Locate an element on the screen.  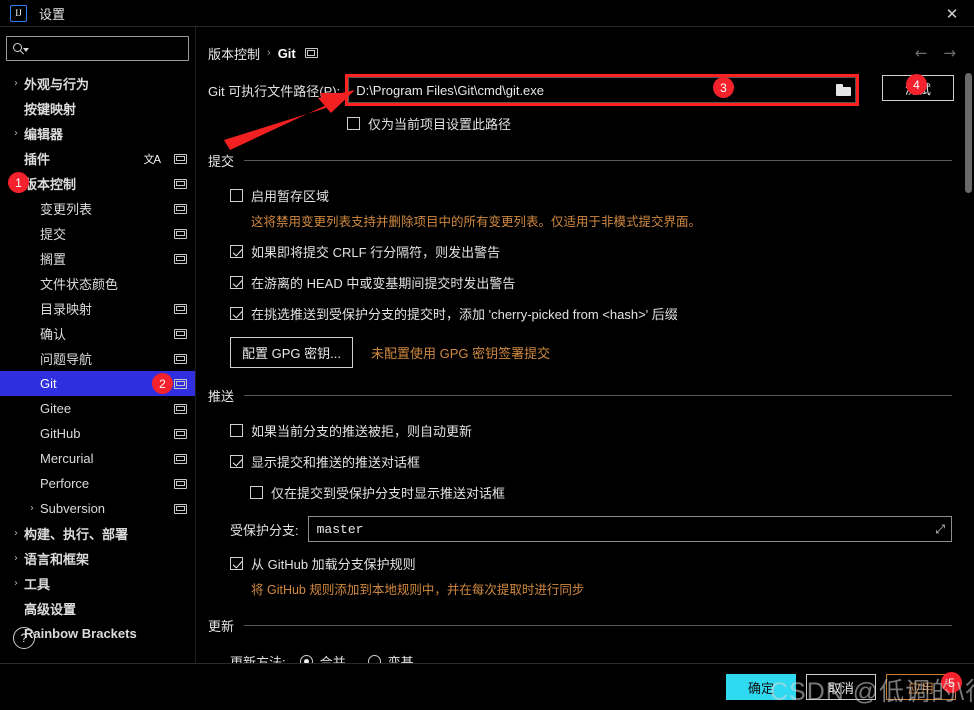
protected-branch-dialog-checkbox is located at coordinates (256, 492).